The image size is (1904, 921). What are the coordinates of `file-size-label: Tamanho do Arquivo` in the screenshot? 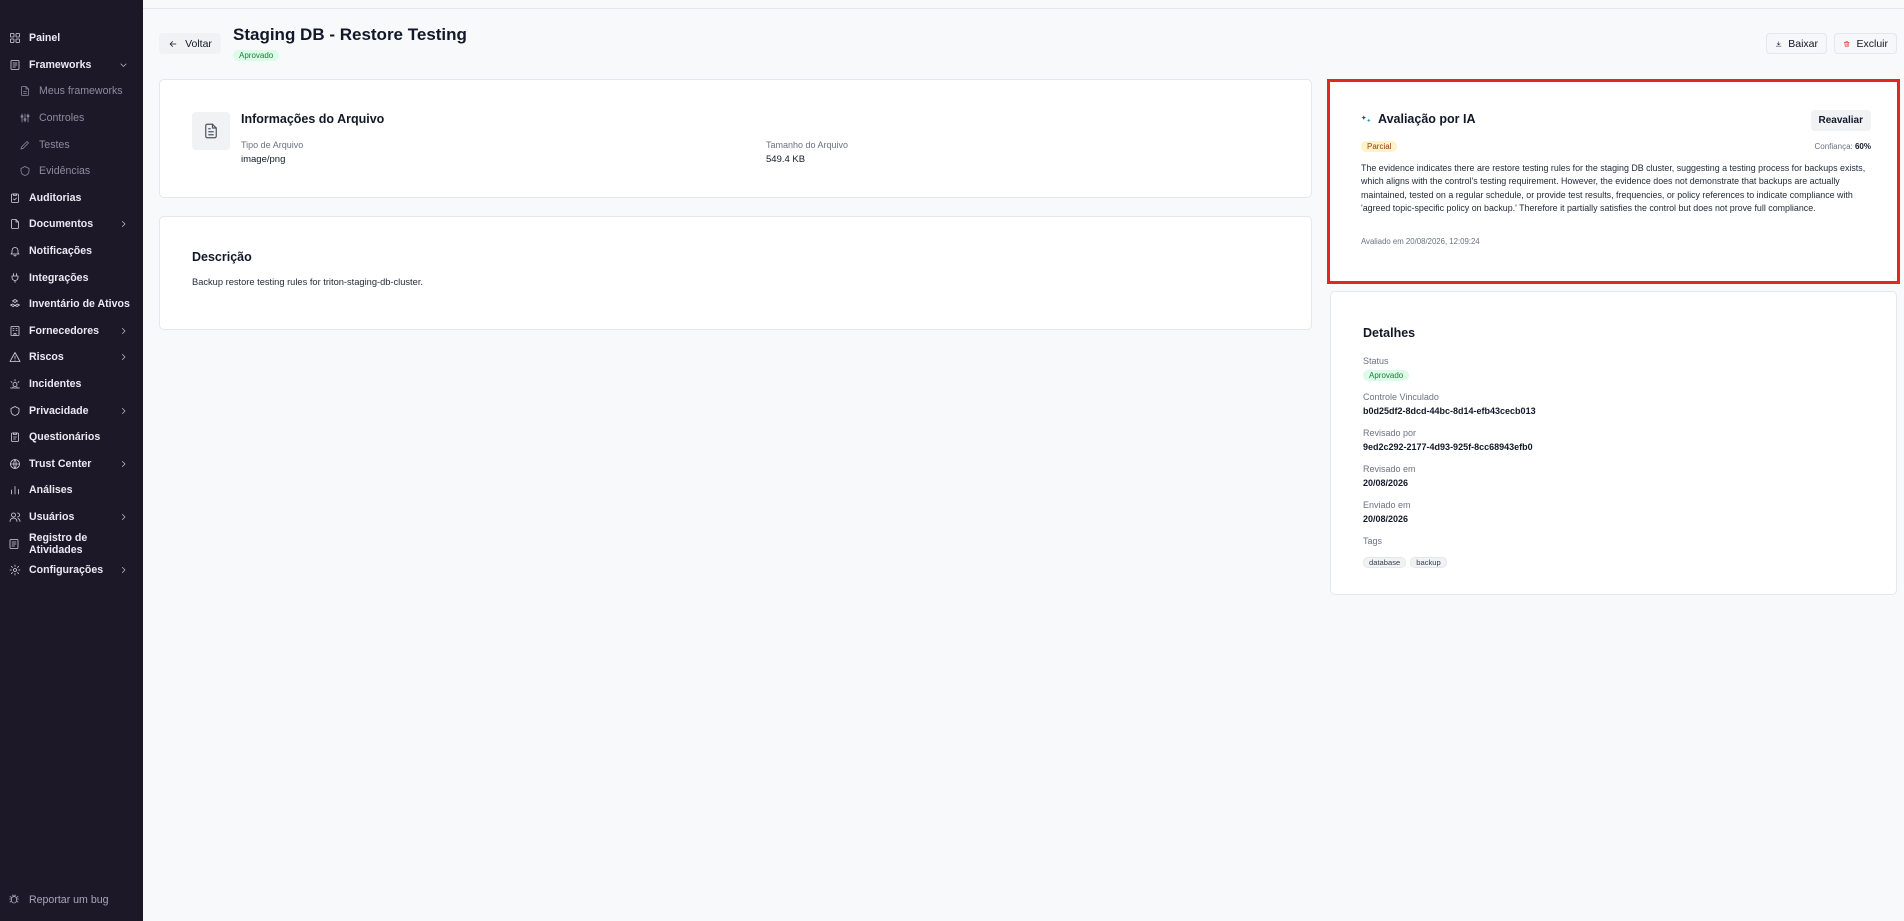 It's located at (807, 145).